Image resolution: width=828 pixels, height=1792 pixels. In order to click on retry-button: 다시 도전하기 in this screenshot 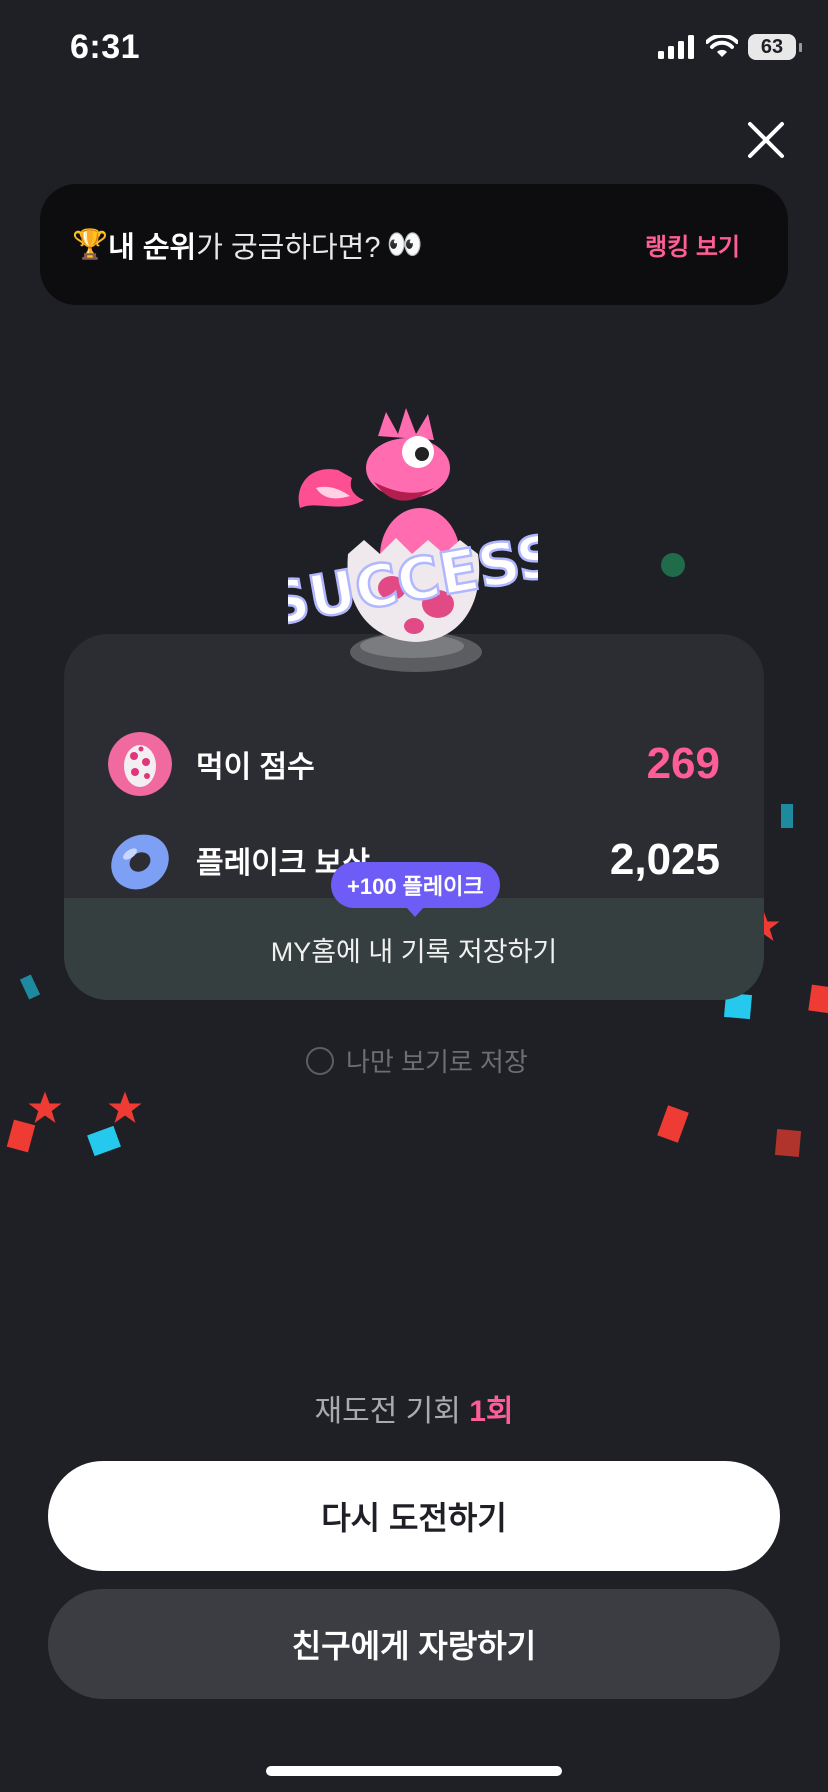, I will do `click(414, 1516)`.